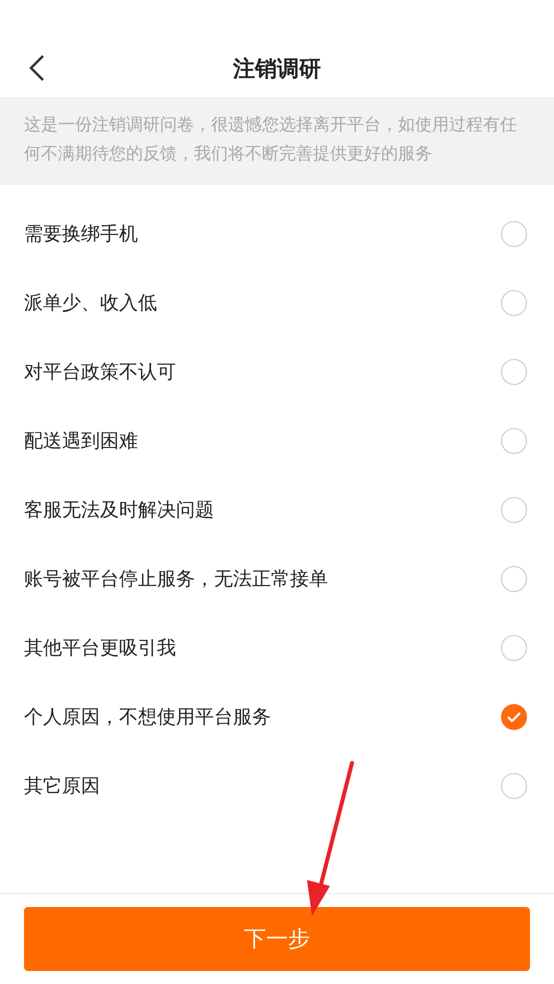 This screenshot has height=984, width=554. Describe the element at coordinates (81, 234) in the screenshot. I see `option-label: 需要换绑手机` at that location.